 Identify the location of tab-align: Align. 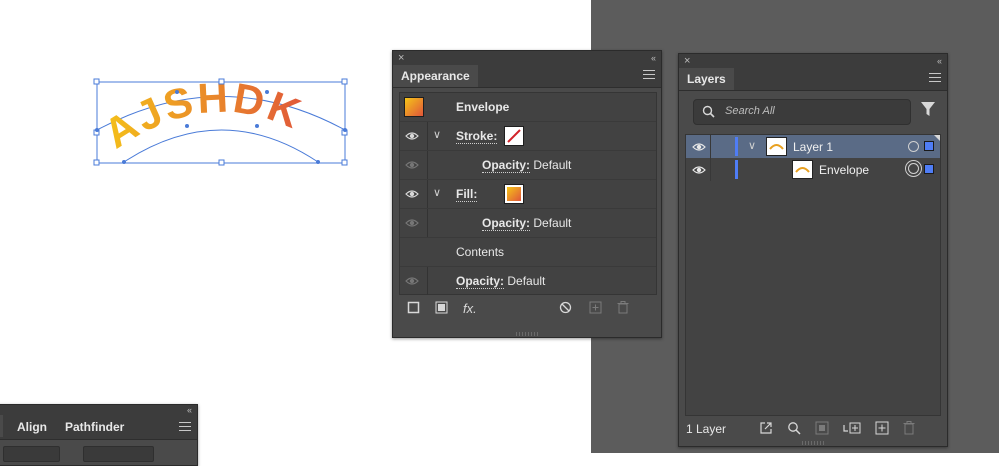
(32, 426).